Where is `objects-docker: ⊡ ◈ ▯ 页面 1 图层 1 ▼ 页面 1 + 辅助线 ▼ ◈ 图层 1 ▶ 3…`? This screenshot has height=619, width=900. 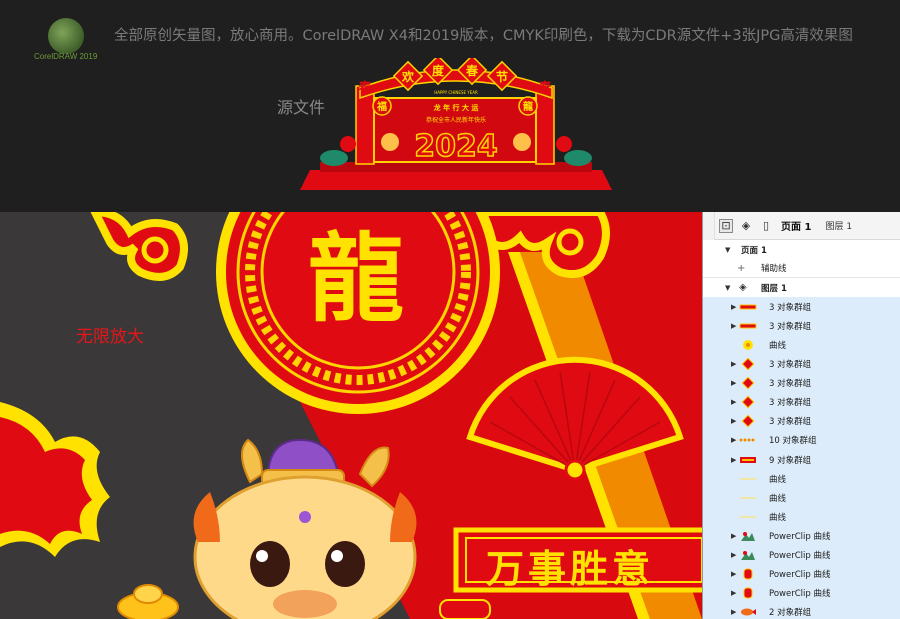 objects-docker: ⊡ ◈ ▯ 页面 1 图层 1 ▼ 页面 1 + 辅助线 ▼ ◈ 图层 1 ▶ 3… is located at coordinates (801, 415).